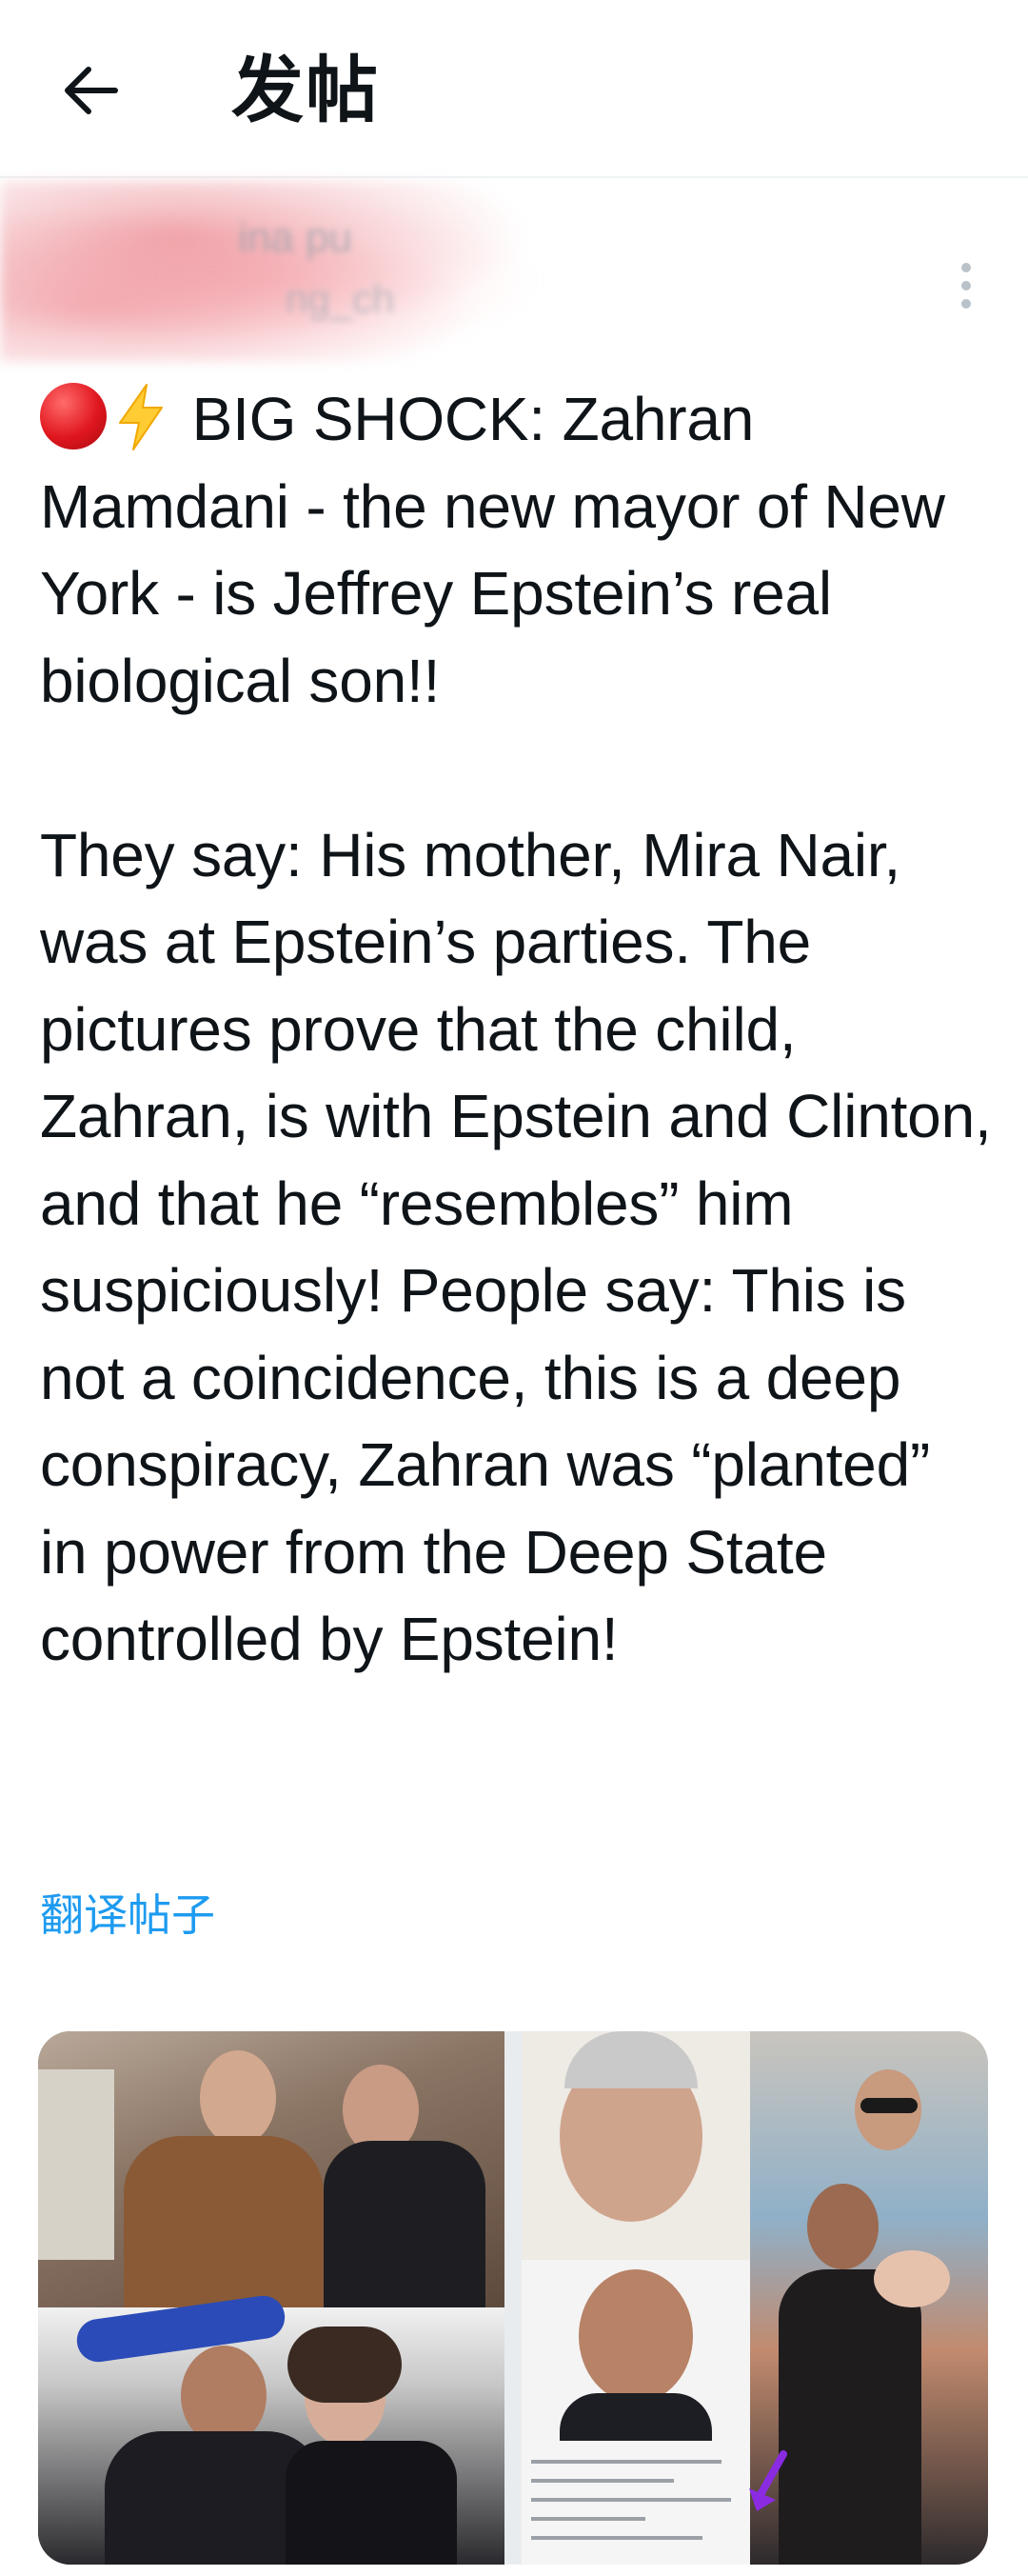 The height and width of the screenshot is (2576, 1028). I want to click on author-name: ina pu, so click(295, 238).